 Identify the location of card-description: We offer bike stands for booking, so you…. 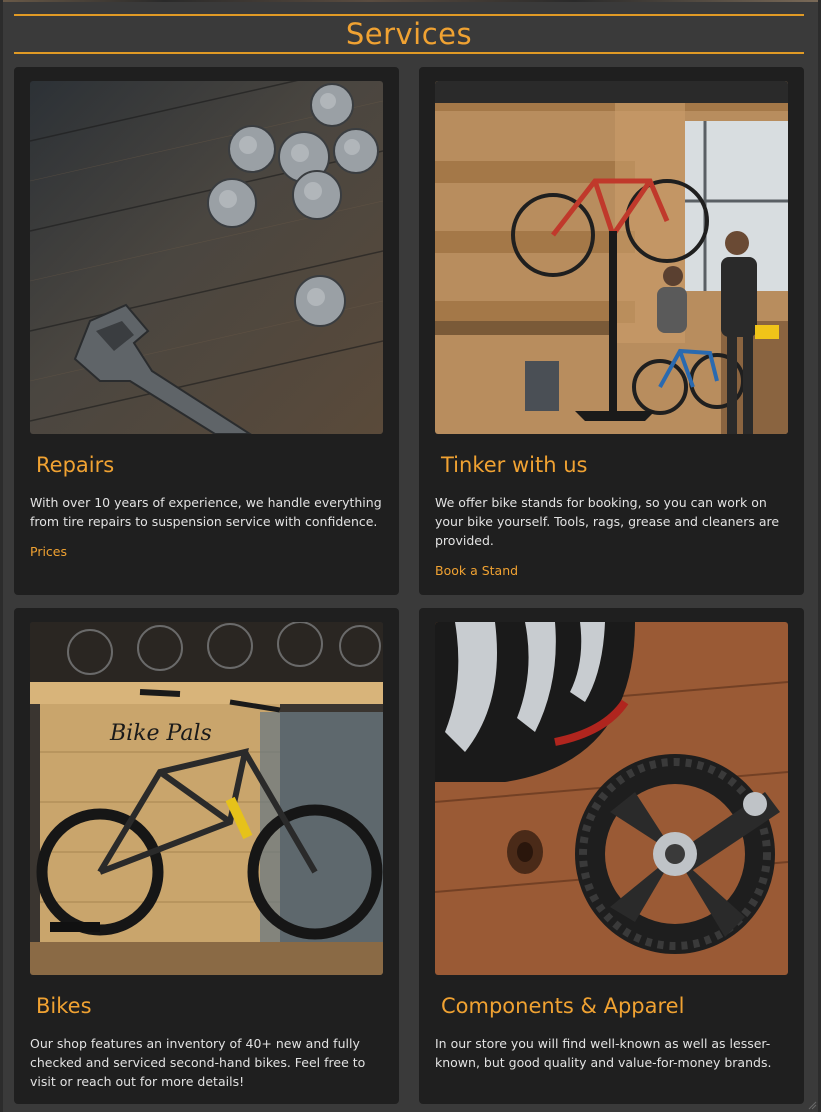
(607, 521).